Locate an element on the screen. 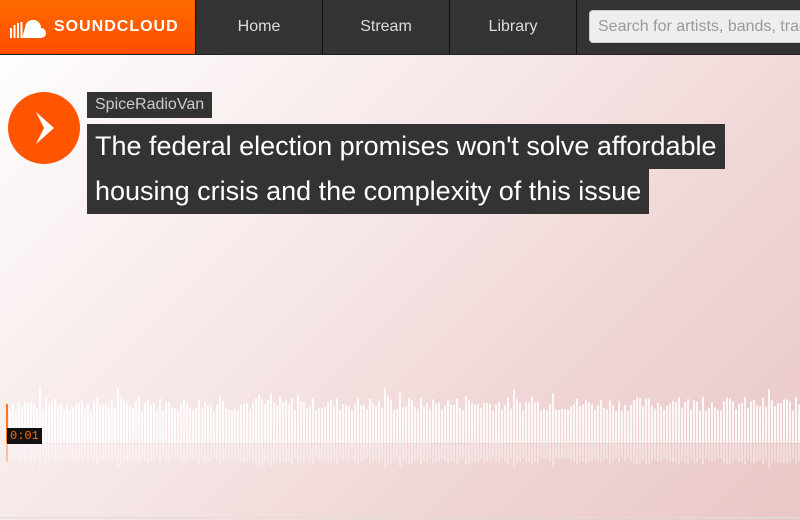 The width and height of the screenshot is (800, 520). top-navigation-bar: SOUNDCLOUD Home Stream Library is located at coordinates (400, 27).